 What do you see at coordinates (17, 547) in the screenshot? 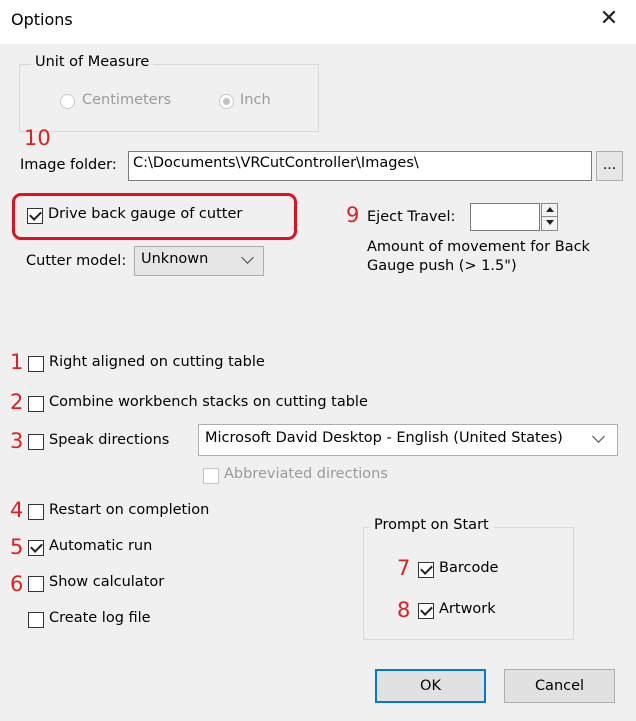
I see `annotation-5: 5` at bounding box center [17, 547].